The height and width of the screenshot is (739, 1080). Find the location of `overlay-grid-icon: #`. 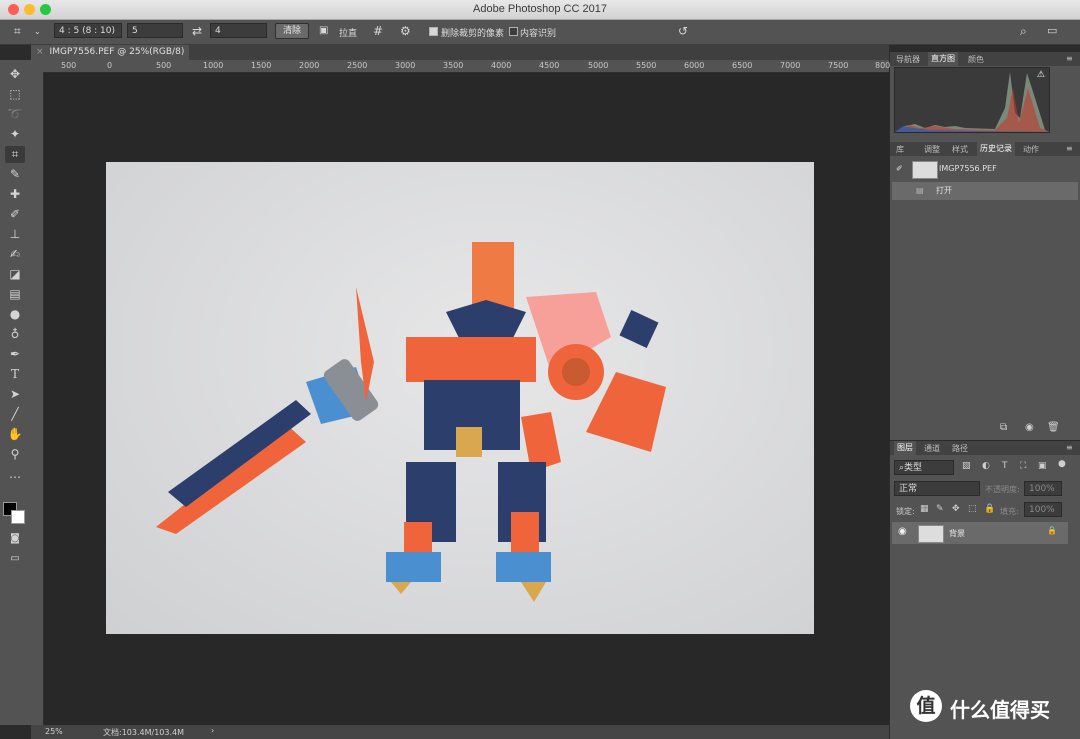

overlay-grid-icon: # is located at coordinates (378, 31).